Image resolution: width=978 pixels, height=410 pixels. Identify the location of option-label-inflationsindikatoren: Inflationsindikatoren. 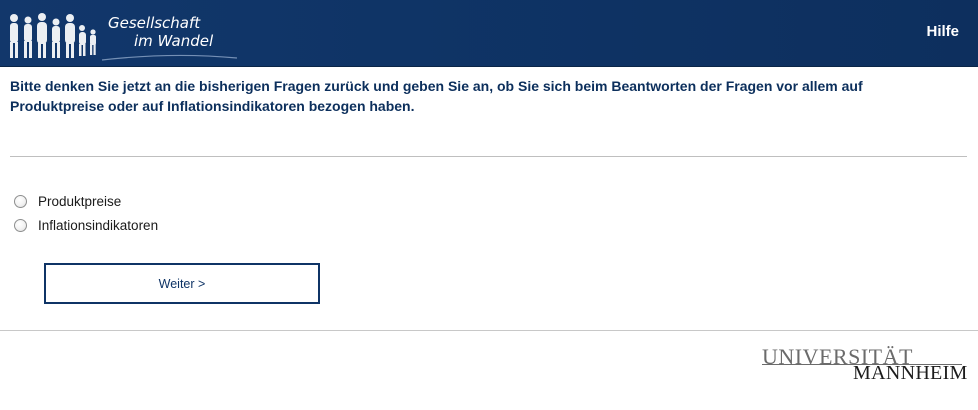
(98, 225).